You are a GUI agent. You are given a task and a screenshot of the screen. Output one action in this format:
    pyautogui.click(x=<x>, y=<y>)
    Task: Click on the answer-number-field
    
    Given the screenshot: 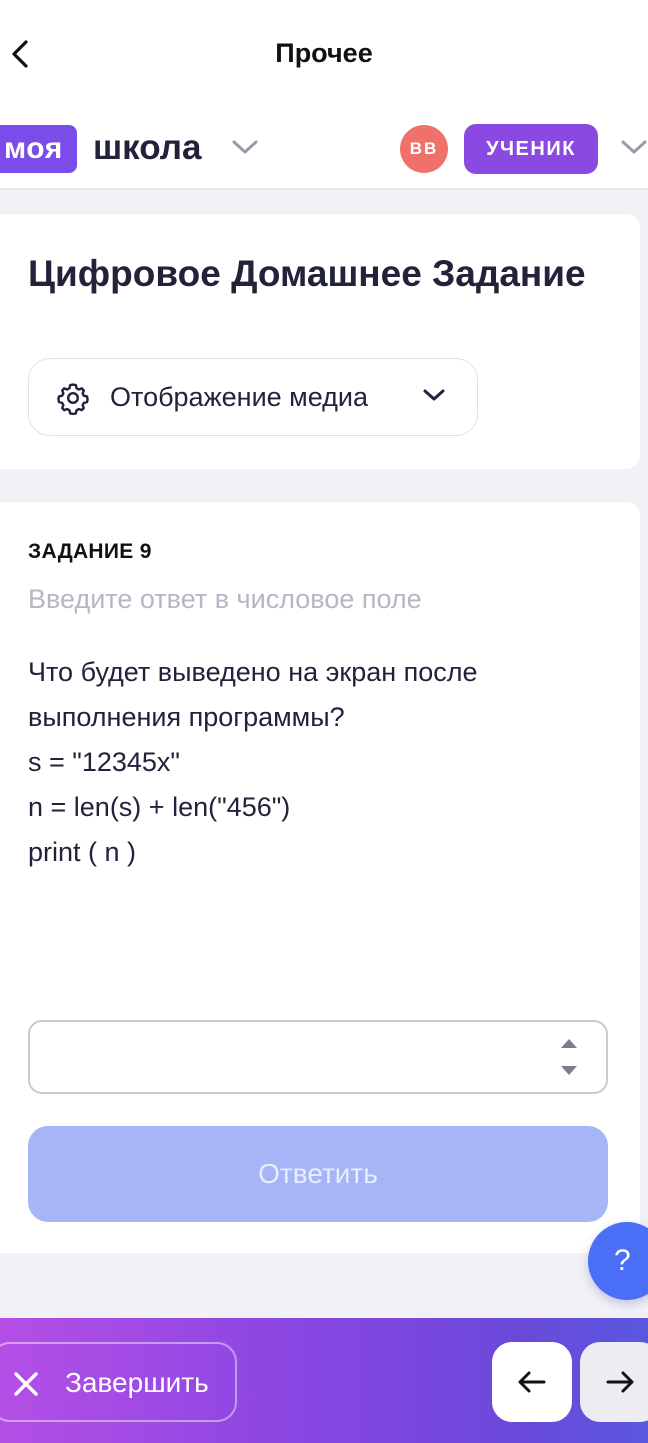 What is the action you would take?
    pyautogui.click(x=318, y=1057)
    